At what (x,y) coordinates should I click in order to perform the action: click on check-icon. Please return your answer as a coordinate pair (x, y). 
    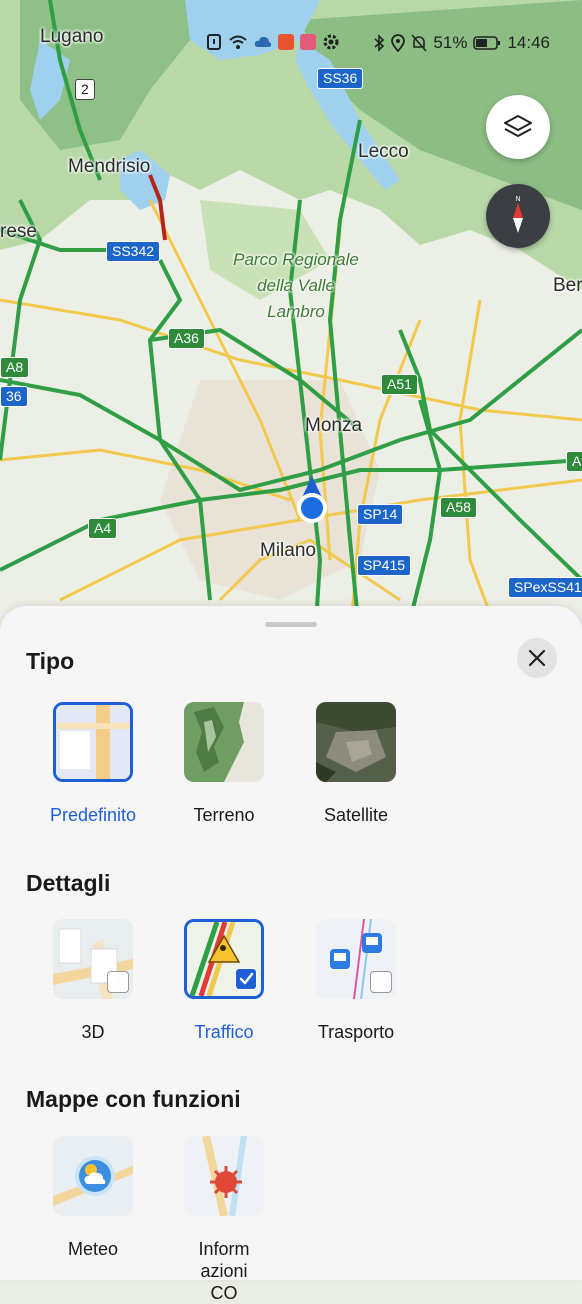
    Looking at the image, I should click on (246, 978).